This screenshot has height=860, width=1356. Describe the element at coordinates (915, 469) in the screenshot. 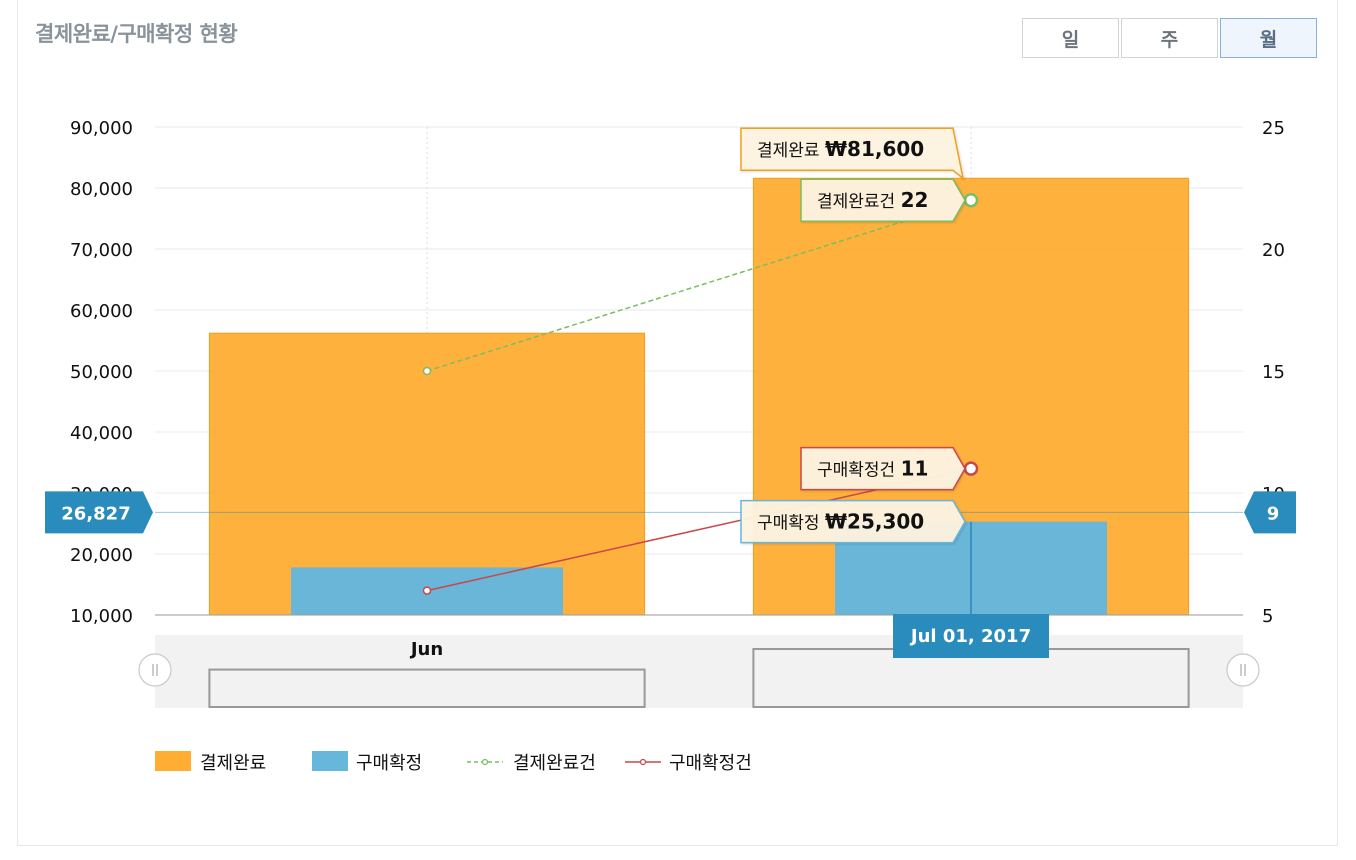

I see `tooltip-value: 11` at that location.